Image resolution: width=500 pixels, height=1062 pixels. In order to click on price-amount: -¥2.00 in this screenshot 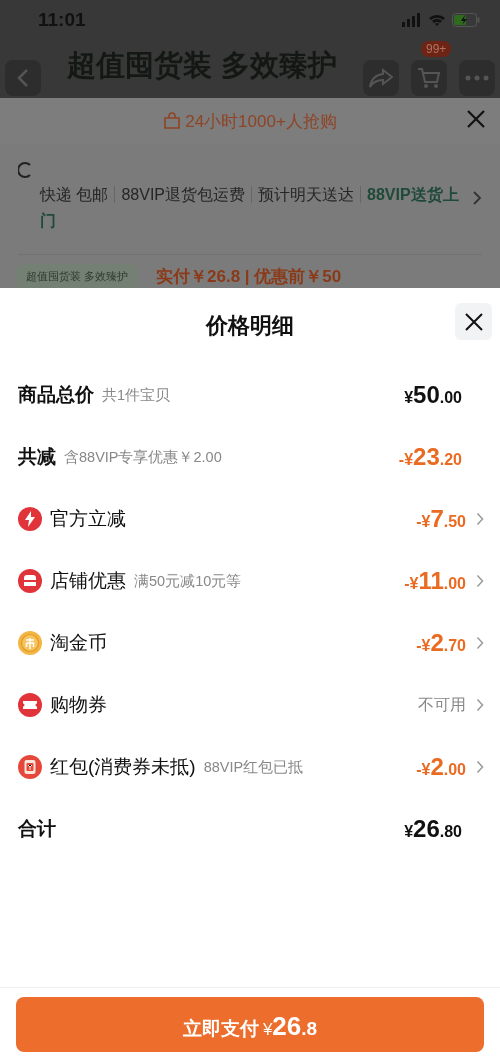, I will do `click(441, 767)`.